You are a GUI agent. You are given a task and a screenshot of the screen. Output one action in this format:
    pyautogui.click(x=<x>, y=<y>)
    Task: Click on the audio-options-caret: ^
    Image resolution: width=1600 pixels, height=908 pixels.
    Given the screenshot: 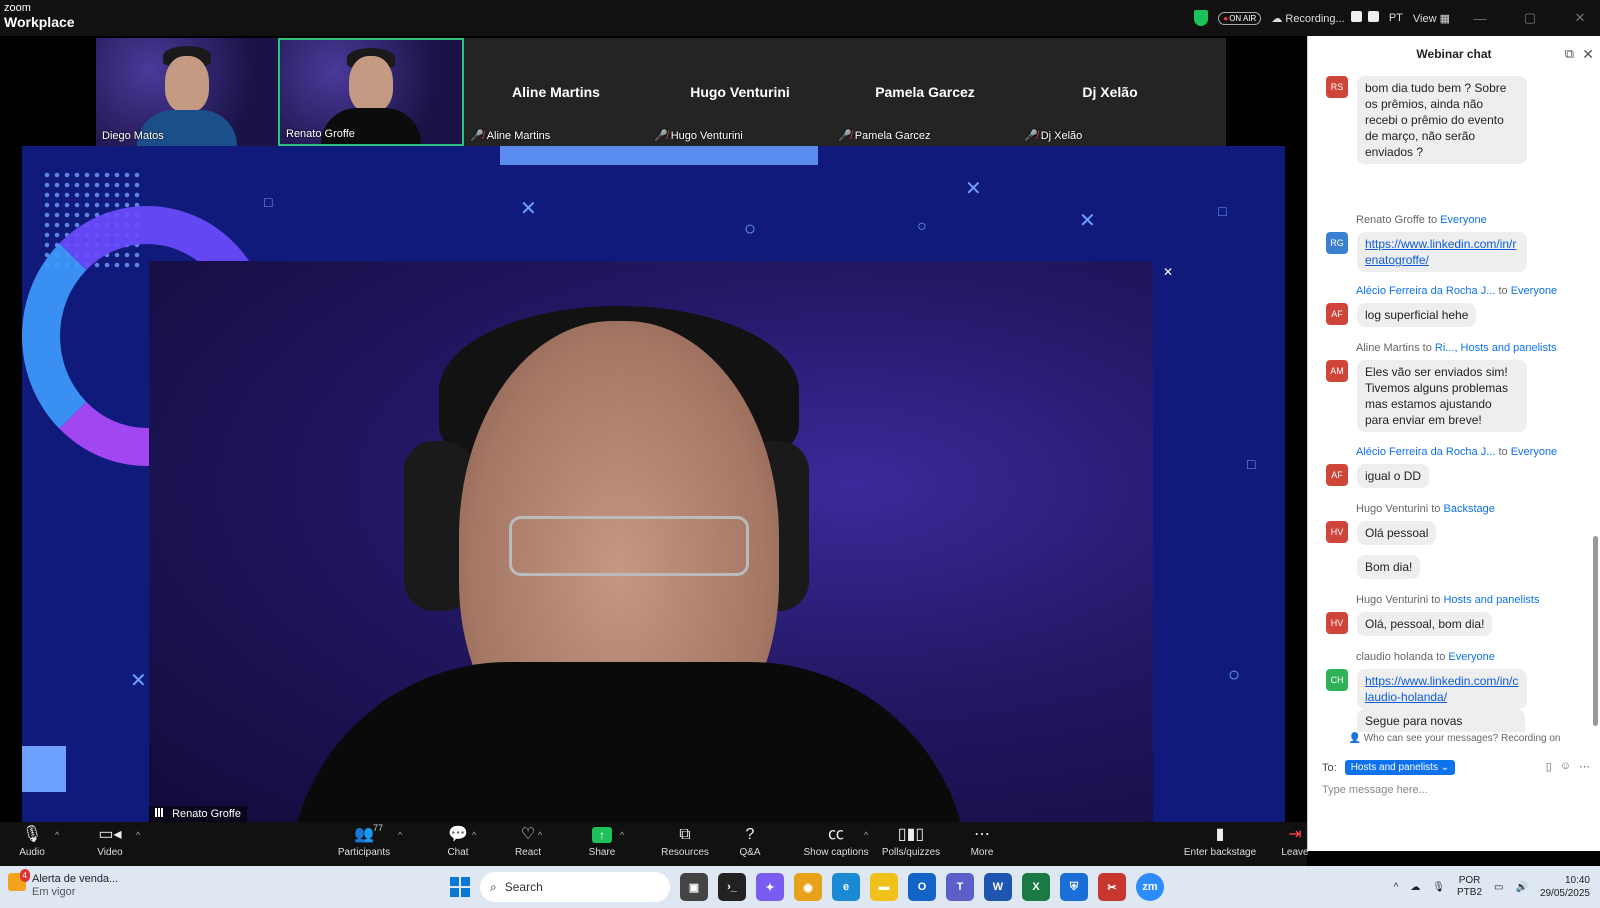 What is the action you would take?
    pyautogui.click(x=57, y=835)
    